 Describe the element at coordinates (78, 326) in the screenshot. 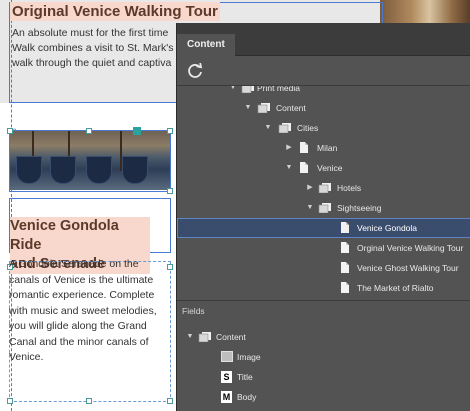

I see `body-text-line: you will glide along the Grand` at that location.